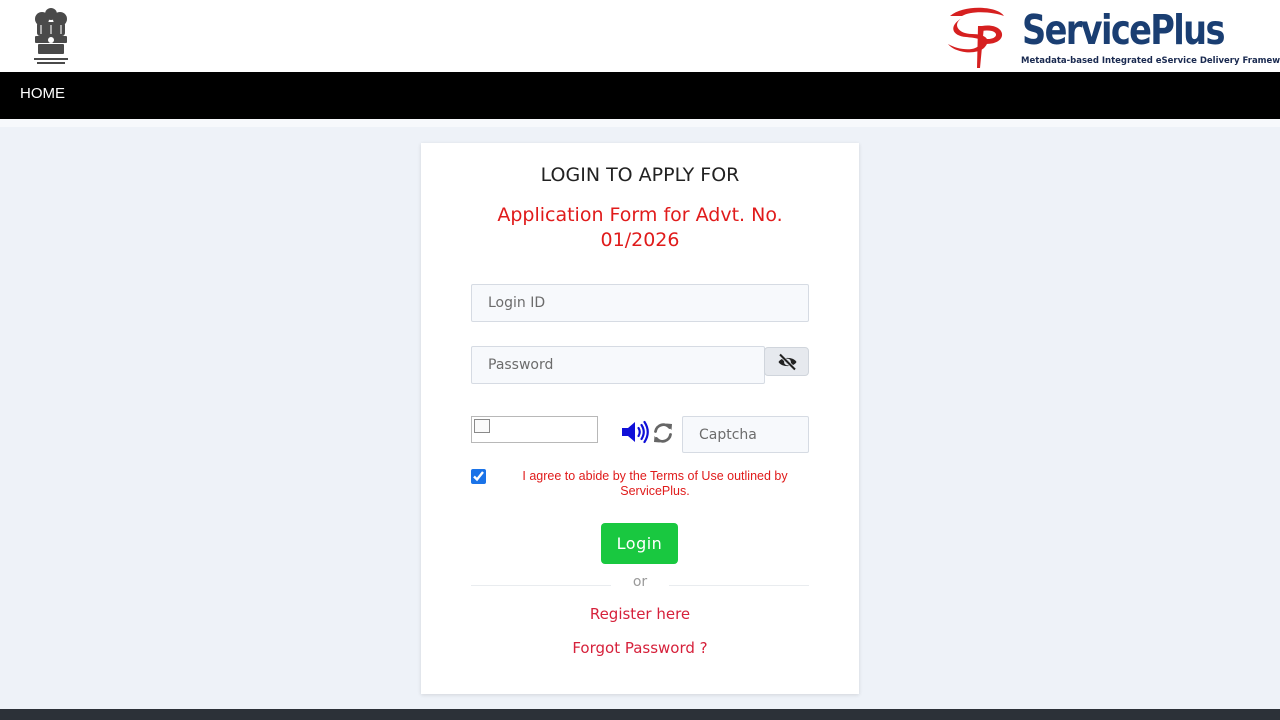  Describe the element at coordinates (976, 37) in the screenshot. I see `serviceplus-sp-logo-icon` at that location.